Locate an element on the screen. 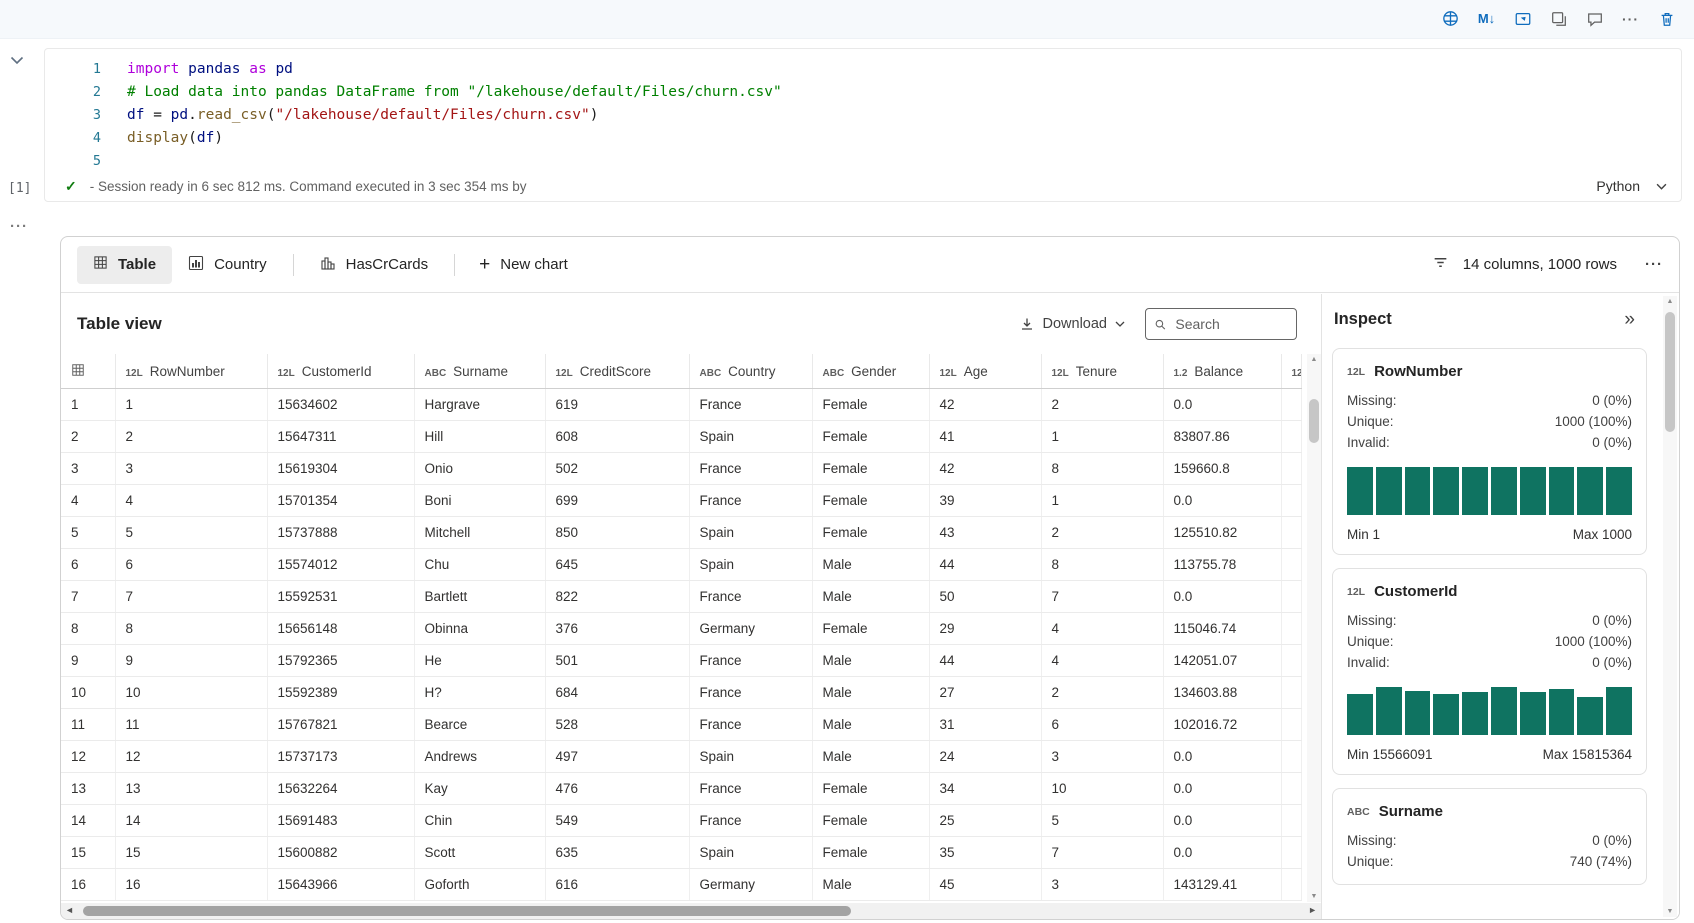 This screenshot has width=1694, height=923. tab-divider is located at coordinates (455, 264).